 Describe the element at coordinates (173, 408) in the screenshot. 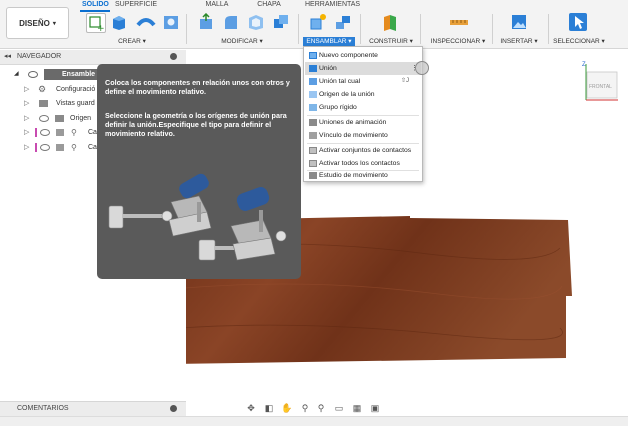

I see `add-comment-icon` at that location.